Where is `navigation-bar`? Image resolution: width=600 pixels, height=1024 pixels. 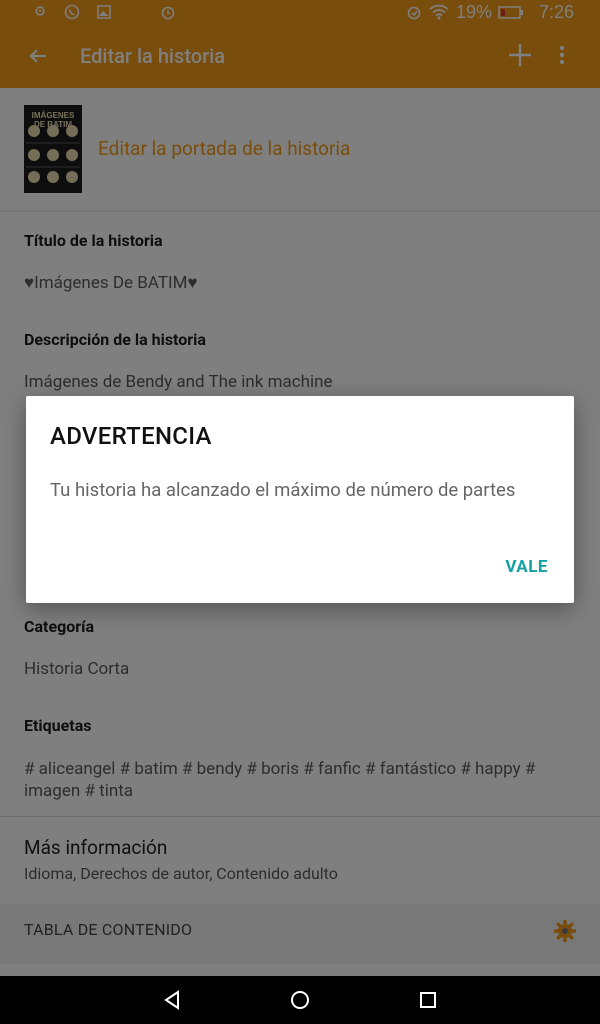
navigation-bar is located at coordinates (300, 1000).